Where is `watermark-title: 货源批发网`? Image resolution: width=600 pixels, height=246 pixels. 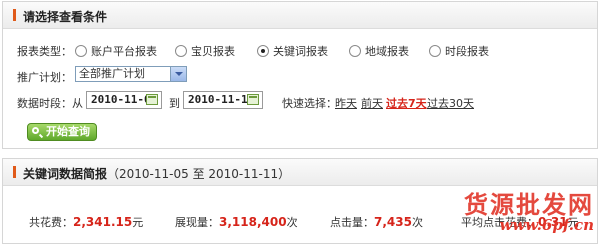 watermark-title: 货源批发网 is located at coordinates (529, 204).